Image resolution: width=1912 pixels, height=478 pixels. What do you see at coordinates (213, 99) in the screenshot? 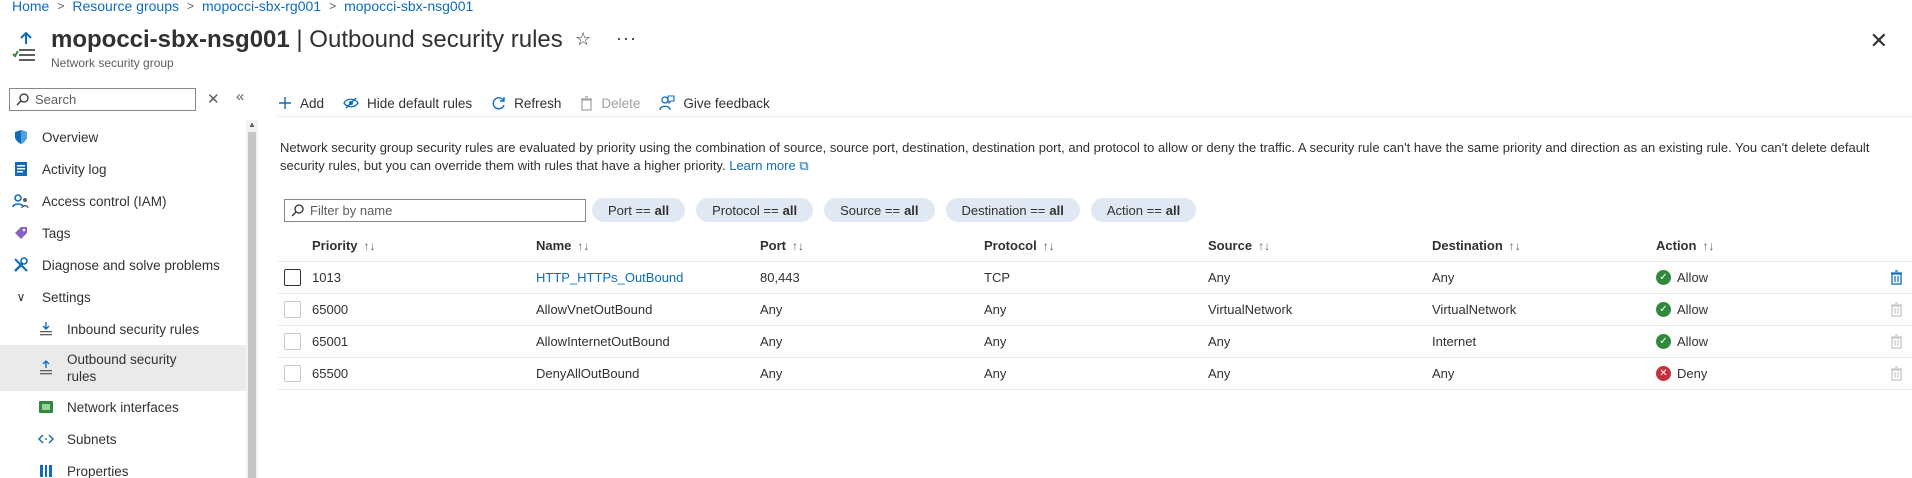
I see `clear-search-icon: ✕` at bounding box center [213, 99].